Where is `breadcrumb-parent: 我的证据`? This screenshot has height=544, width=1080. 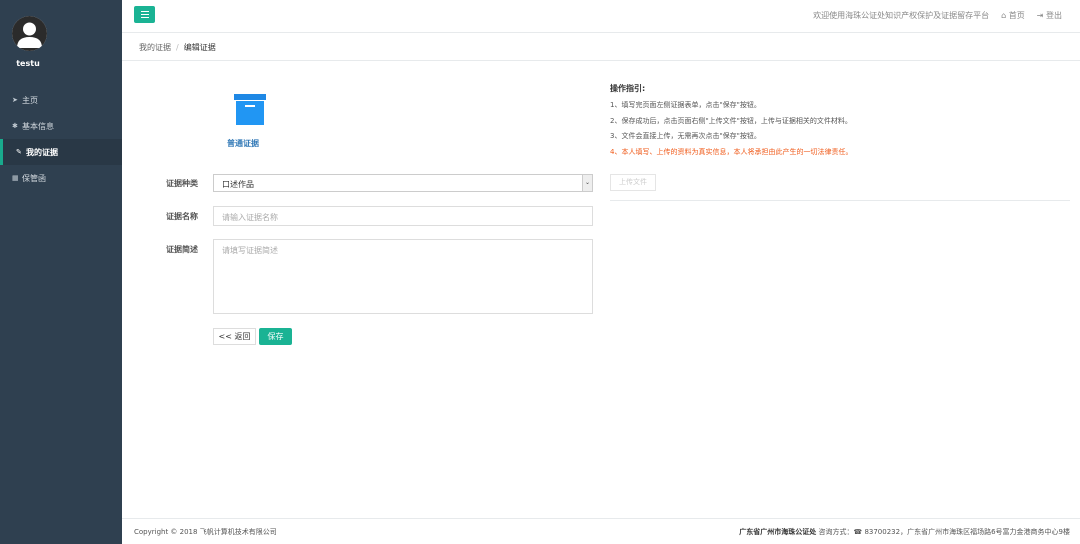 breadcrumb-parent: 我的证据 is located at coordinates (155, 47).